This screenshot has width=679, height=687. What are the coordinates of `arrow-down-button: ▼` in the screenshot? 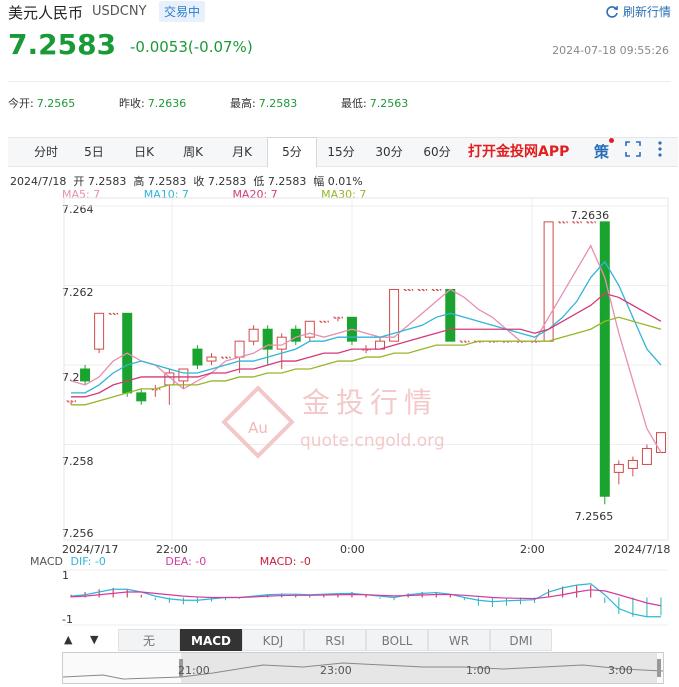 It's located at (94, 639).